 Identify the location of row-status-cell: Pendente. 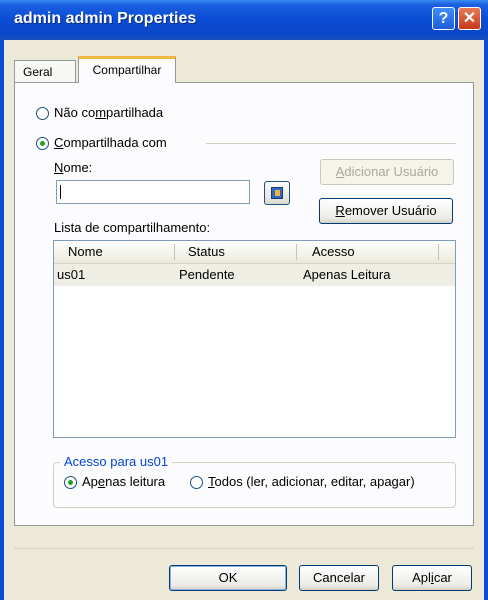
(207, 274).